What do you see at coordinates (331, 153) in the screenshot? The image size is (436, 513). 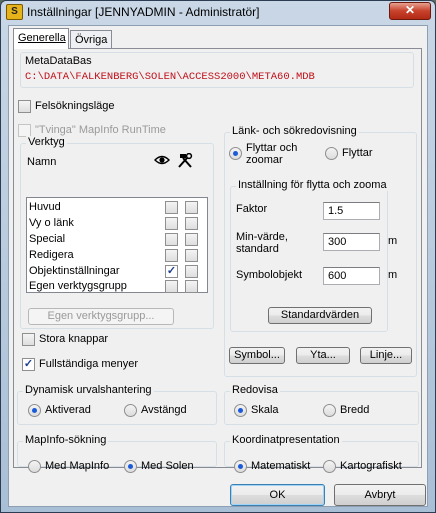 I see `lank-flyttar-radio` at bounding box center [331, 153].